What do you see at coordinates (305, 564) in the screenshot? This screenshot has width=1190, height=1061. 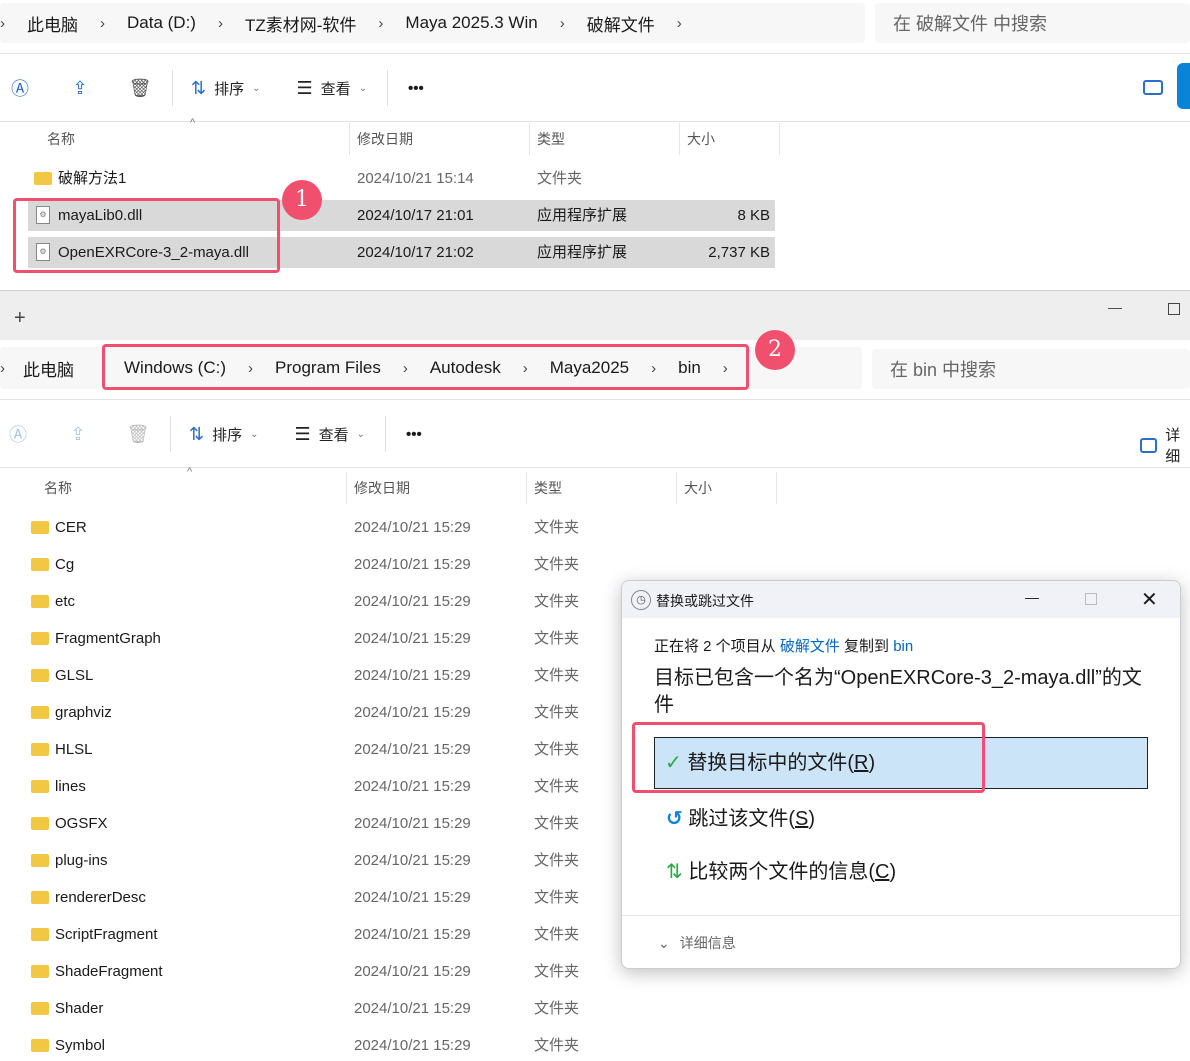 I see `folder-row: Cg 2024/10/21 15:29 文件夹` at bounding box center [305, 564].